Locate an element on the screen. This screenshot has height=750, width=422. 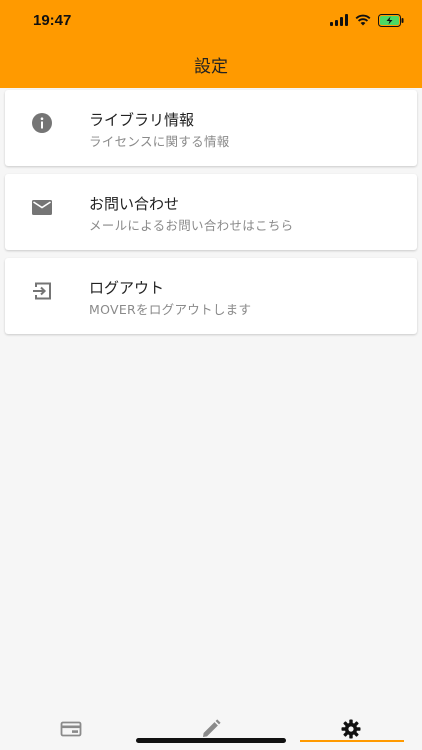
settings-item-library-info: ライブラリ情報 ライセンスに関する情報 is located at coordinates (211, 128).